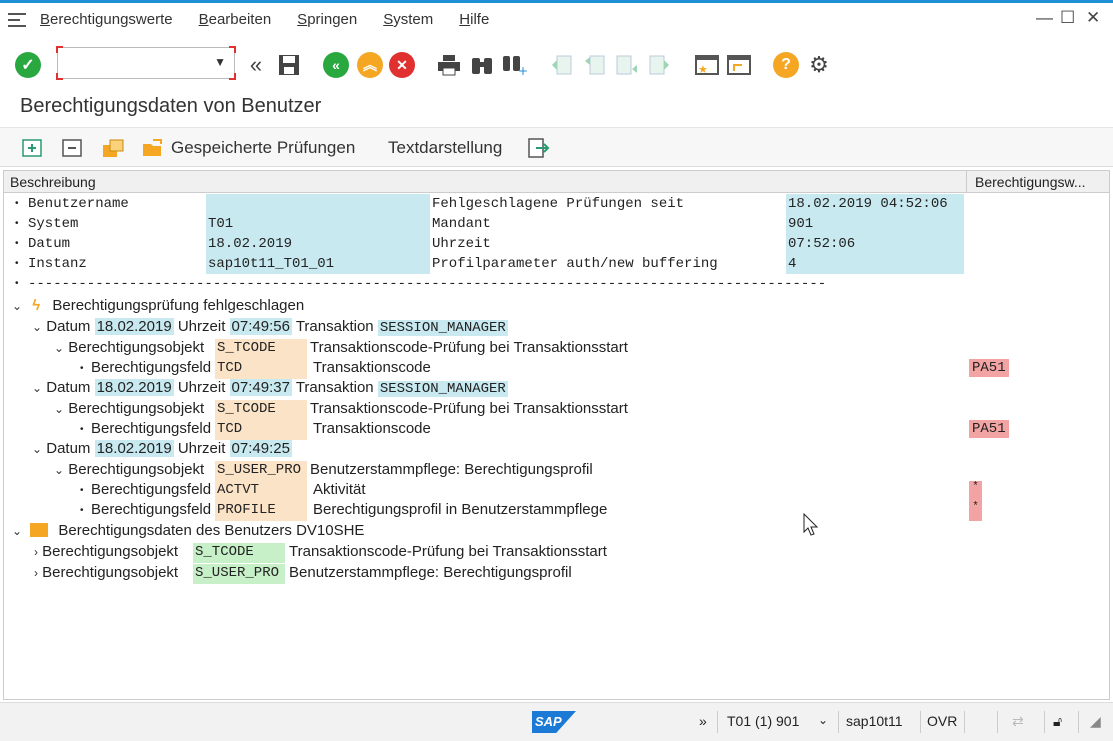 This screenshot has height=741, width=1113. Describe the element at coordinates (239, 574) in the screenshot. I see `auth-object-value: S_USER_PRO` at that location.